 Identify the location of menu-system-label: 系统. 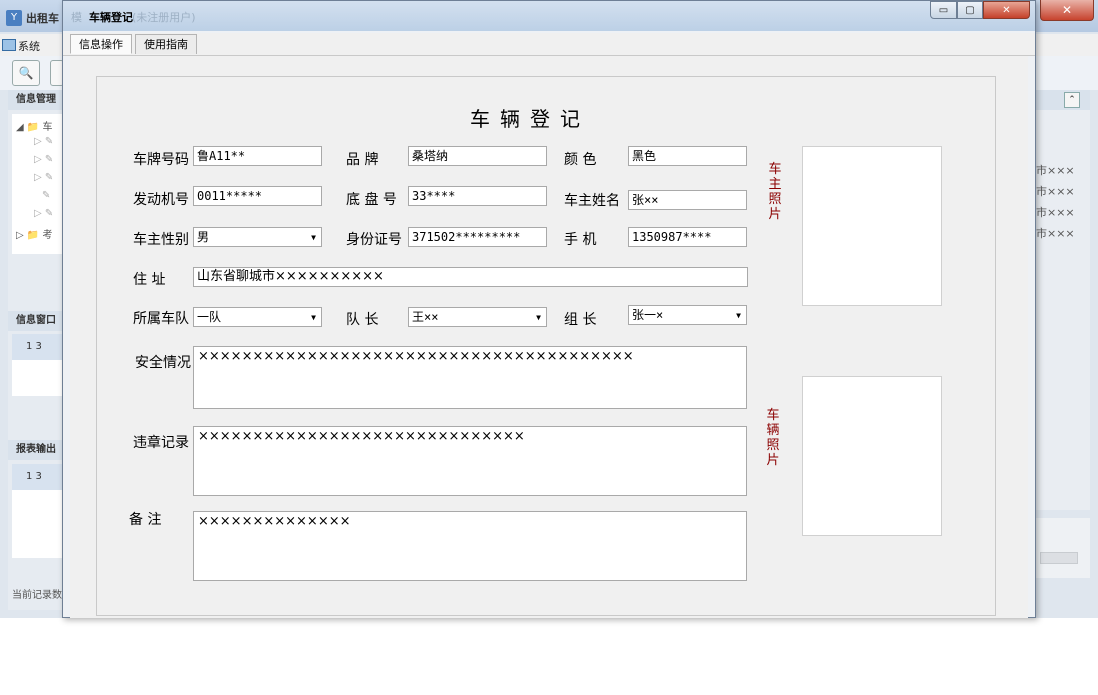
(29, 46).